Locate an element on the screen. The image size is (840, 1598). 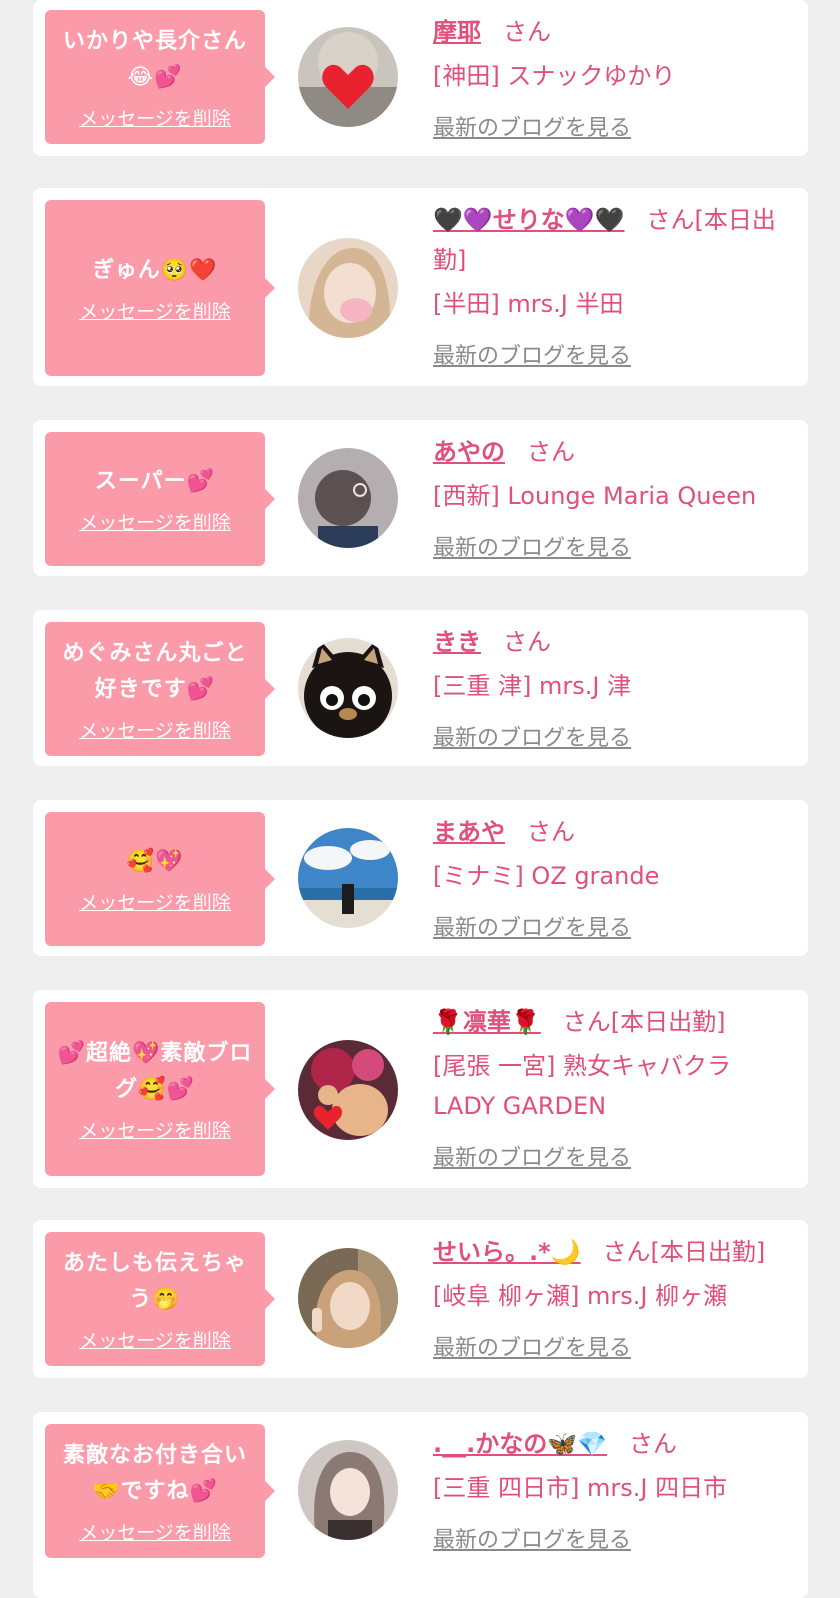
profile-info: 摩耶 さん [神田] スナックゆかり 最新のブログを見る is located at coordinates (614, 77).